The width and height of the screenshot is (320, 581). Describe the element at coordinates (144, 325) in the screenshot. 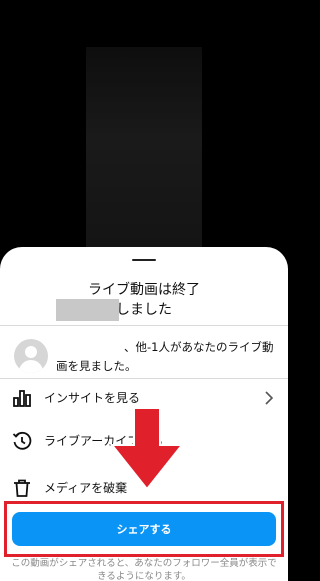

I see `divider` at that location.